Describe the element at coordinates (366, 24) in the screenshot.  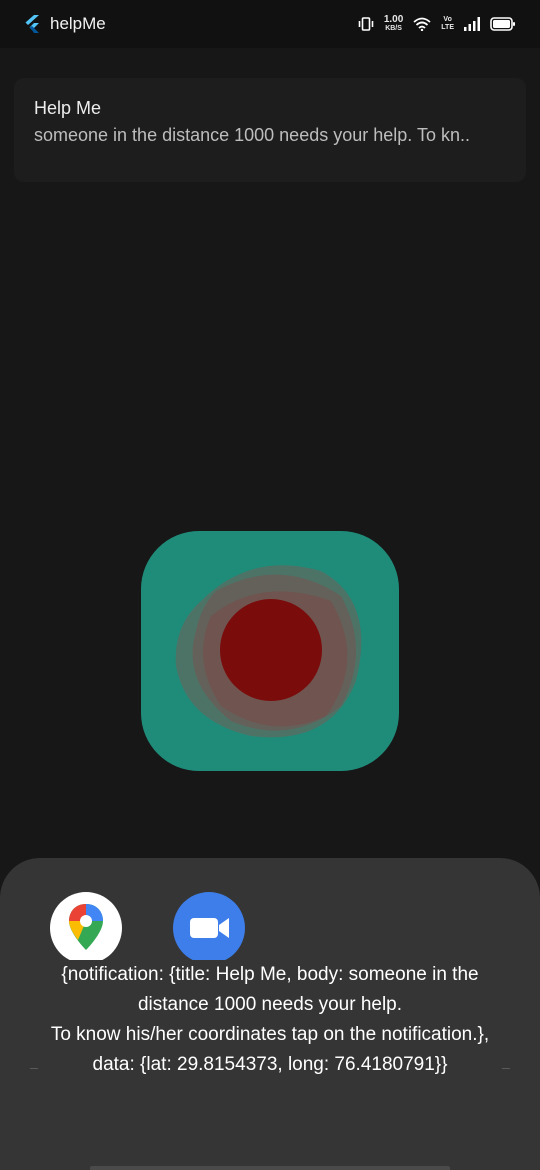
I see `vibrate-icon` at that location.